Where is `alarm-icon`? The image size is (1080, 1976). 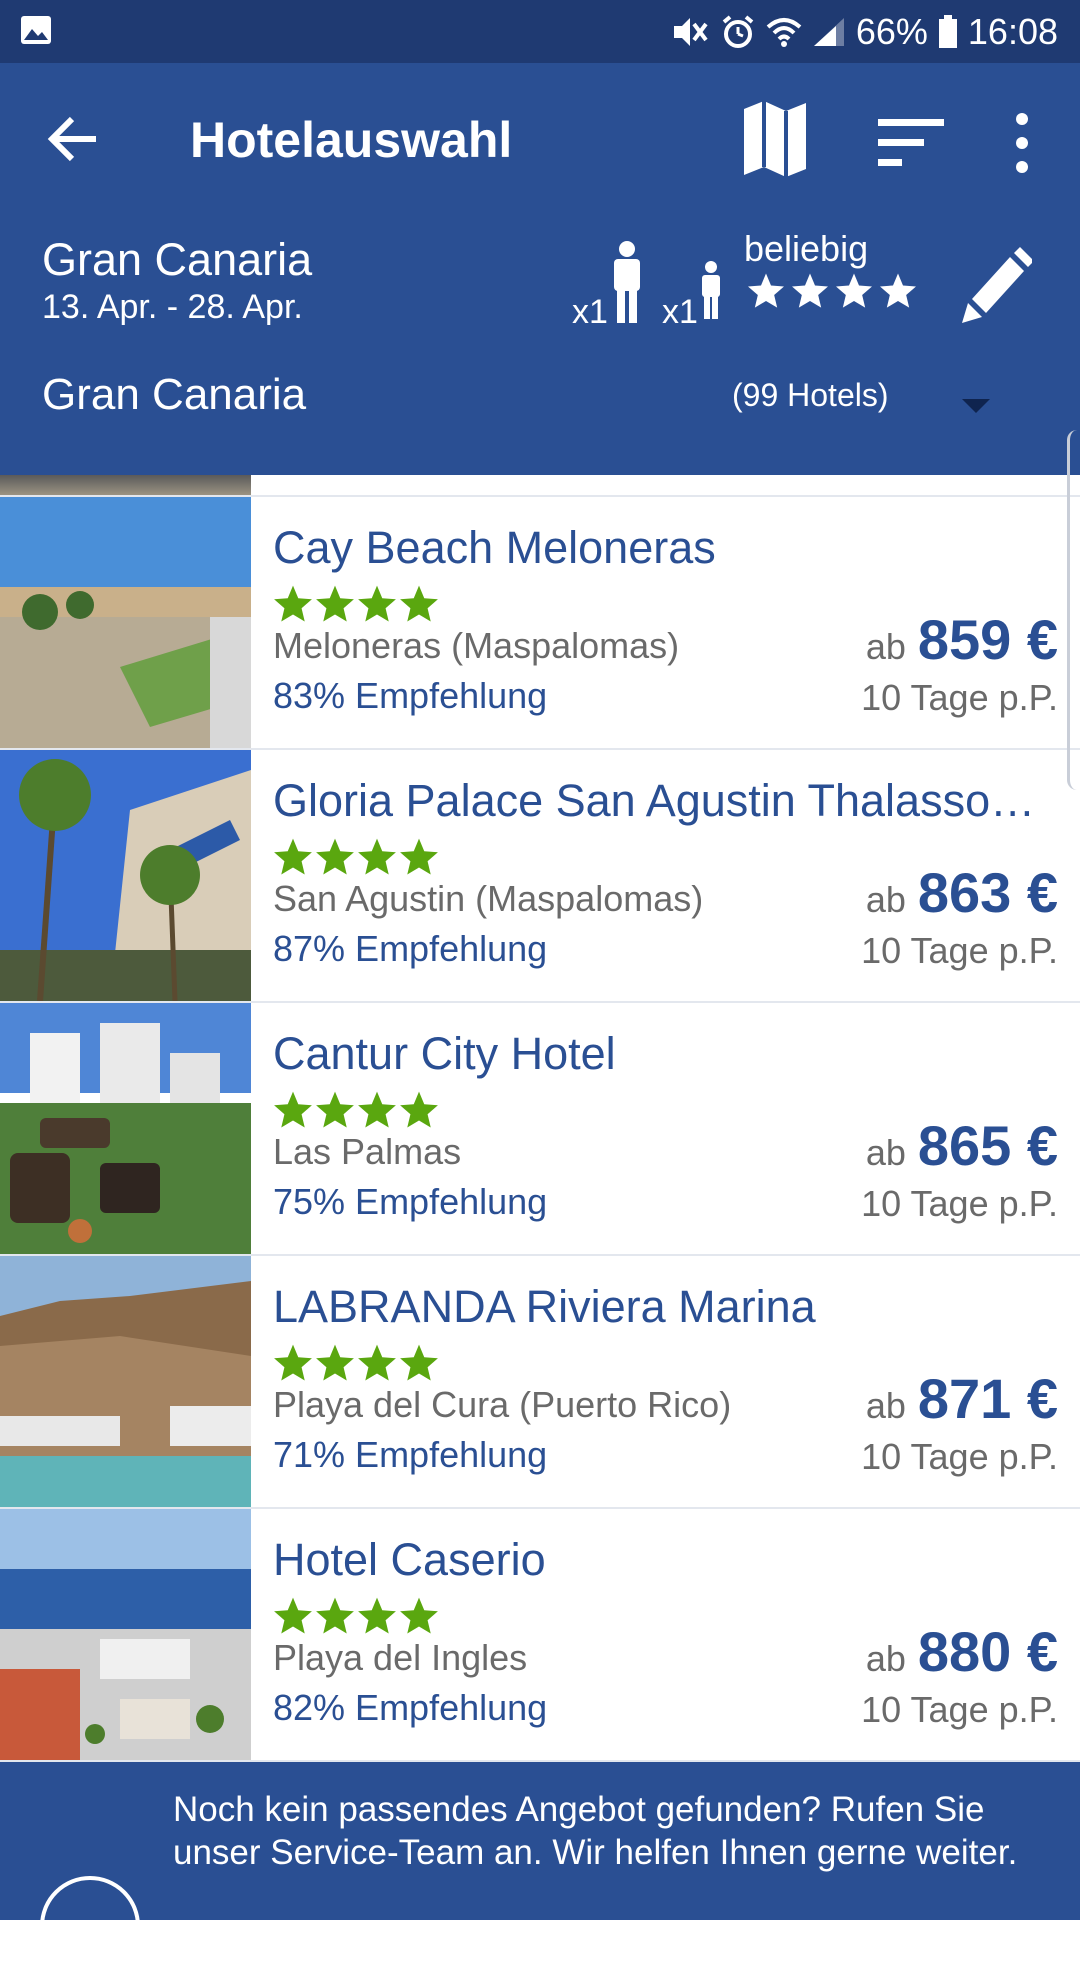 alarm-icon is located at coordinates (738, 31).